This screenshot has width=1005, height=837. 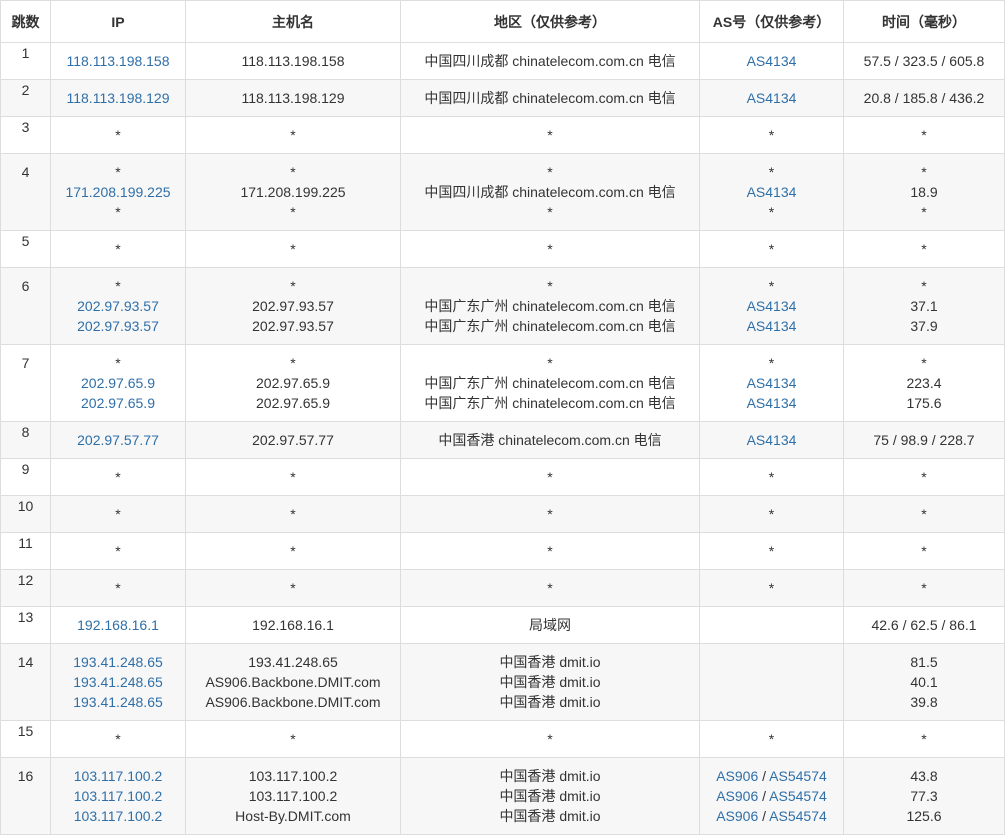 I want to click on hostname-cell: * 171.208.199.225 *, so click(x=293, y=192).